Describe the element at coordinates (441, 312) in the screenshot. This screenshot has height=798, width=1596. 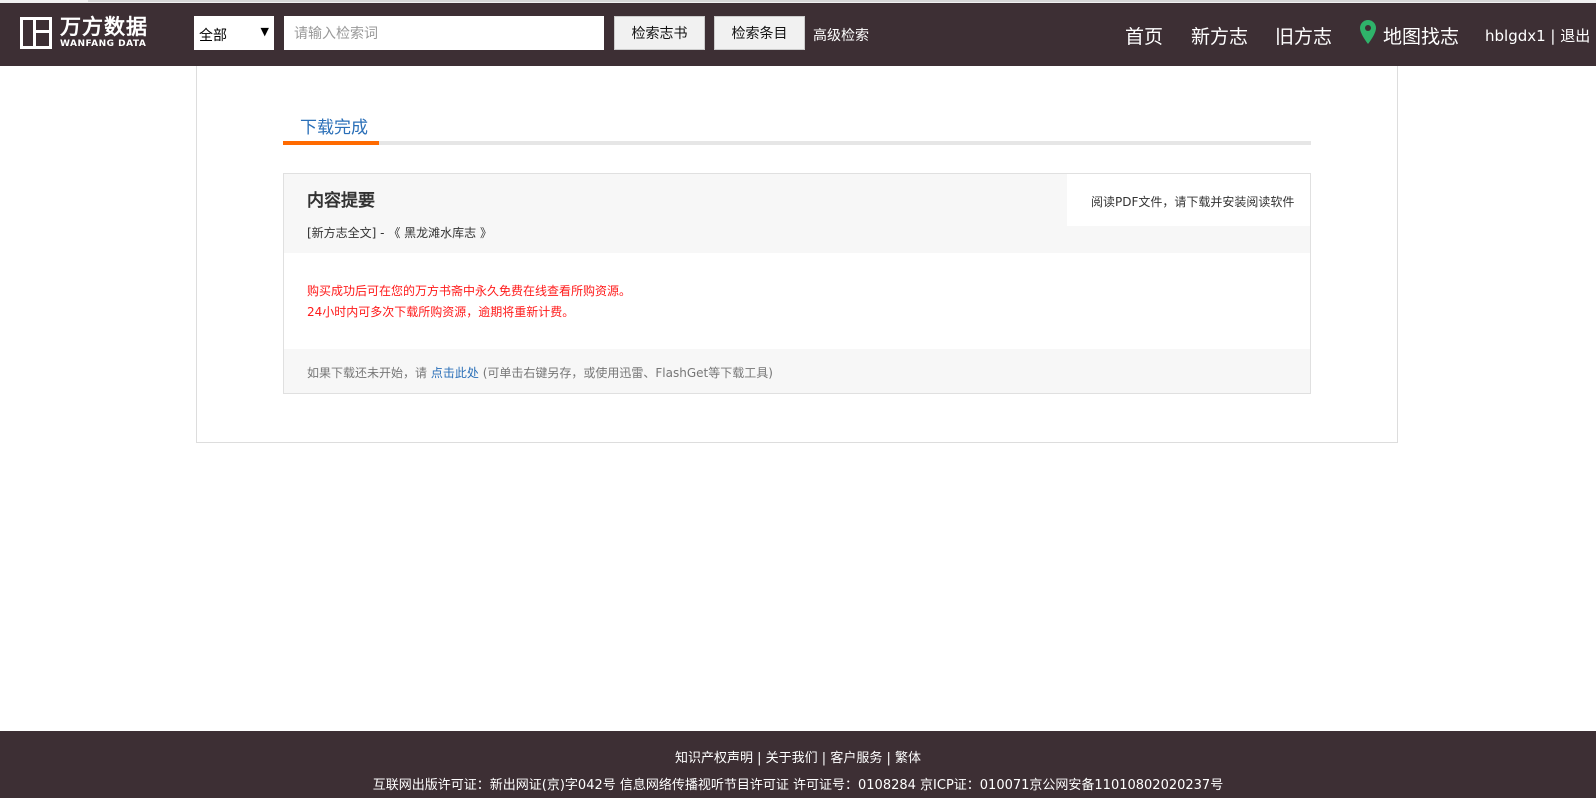
I see `download-notice: 24小时内可多次下载所购资源，逾期将重新计费。` at that location.